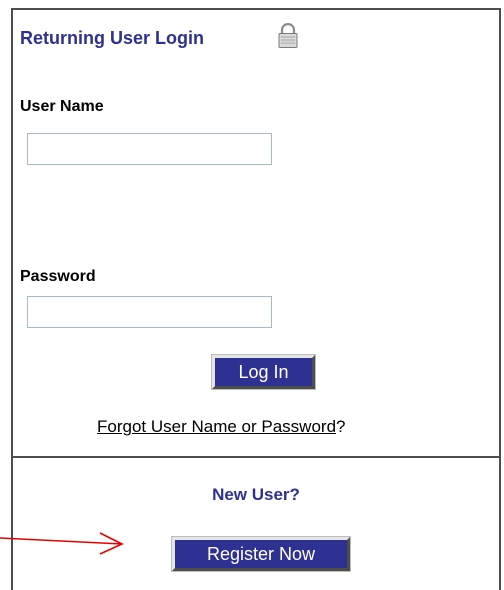  Describe the element at coordinates (112, 38) in the screenshot. I see `login-title: Returning User Login` at that location.